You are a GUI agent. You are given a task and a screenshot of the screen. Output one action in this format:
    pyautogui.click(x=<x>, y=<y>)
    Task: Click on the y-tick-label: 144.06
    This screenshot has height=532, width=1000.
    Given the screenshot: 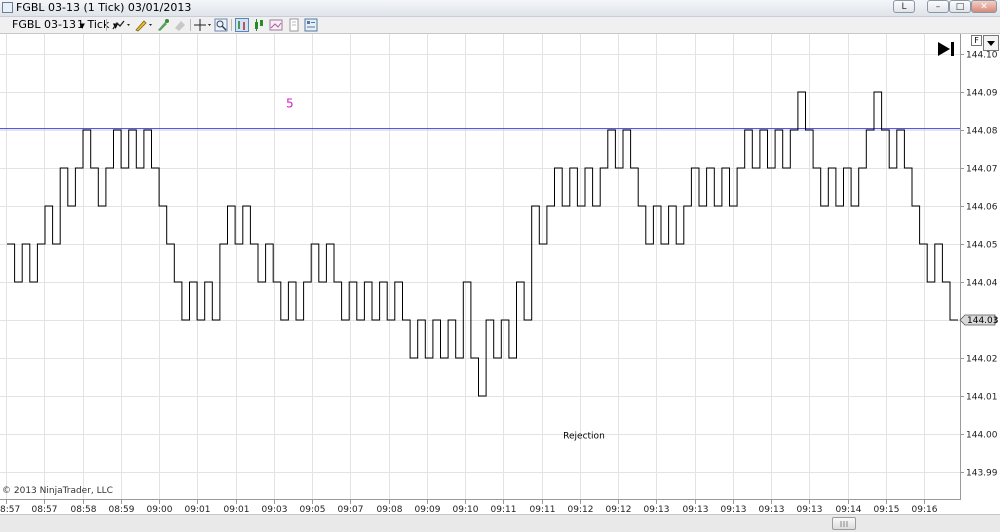 What is the action you would take?
    pyautogui.click(x=982, y=208)
    